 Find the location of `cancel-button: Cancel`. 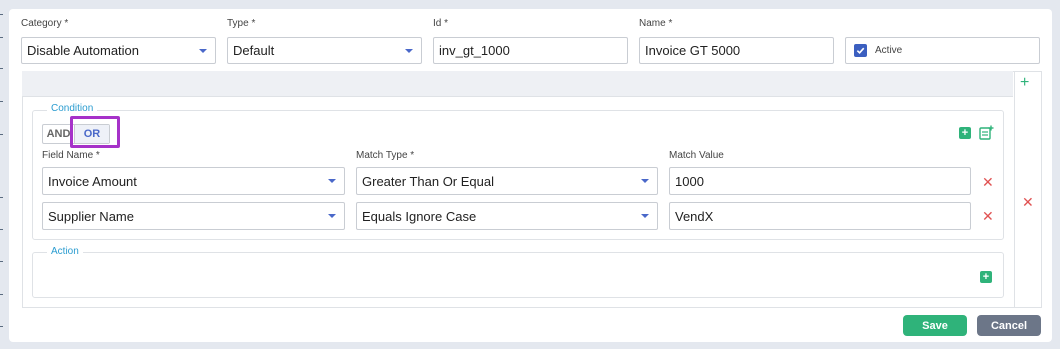

cancel-button: Cancel is located at coordinates (1009, 325).